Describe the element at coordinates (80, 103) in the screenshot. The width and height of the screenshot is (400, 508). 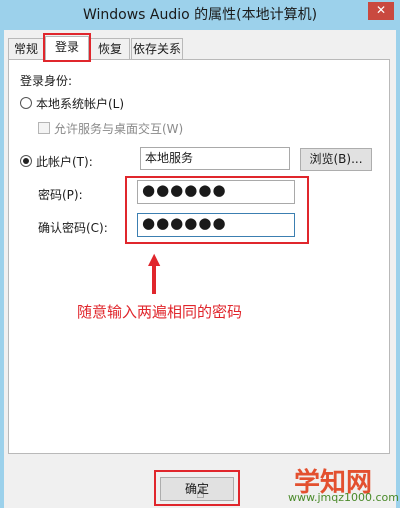
I see `local-system-label: 本地系统帐户(L)` at that location.